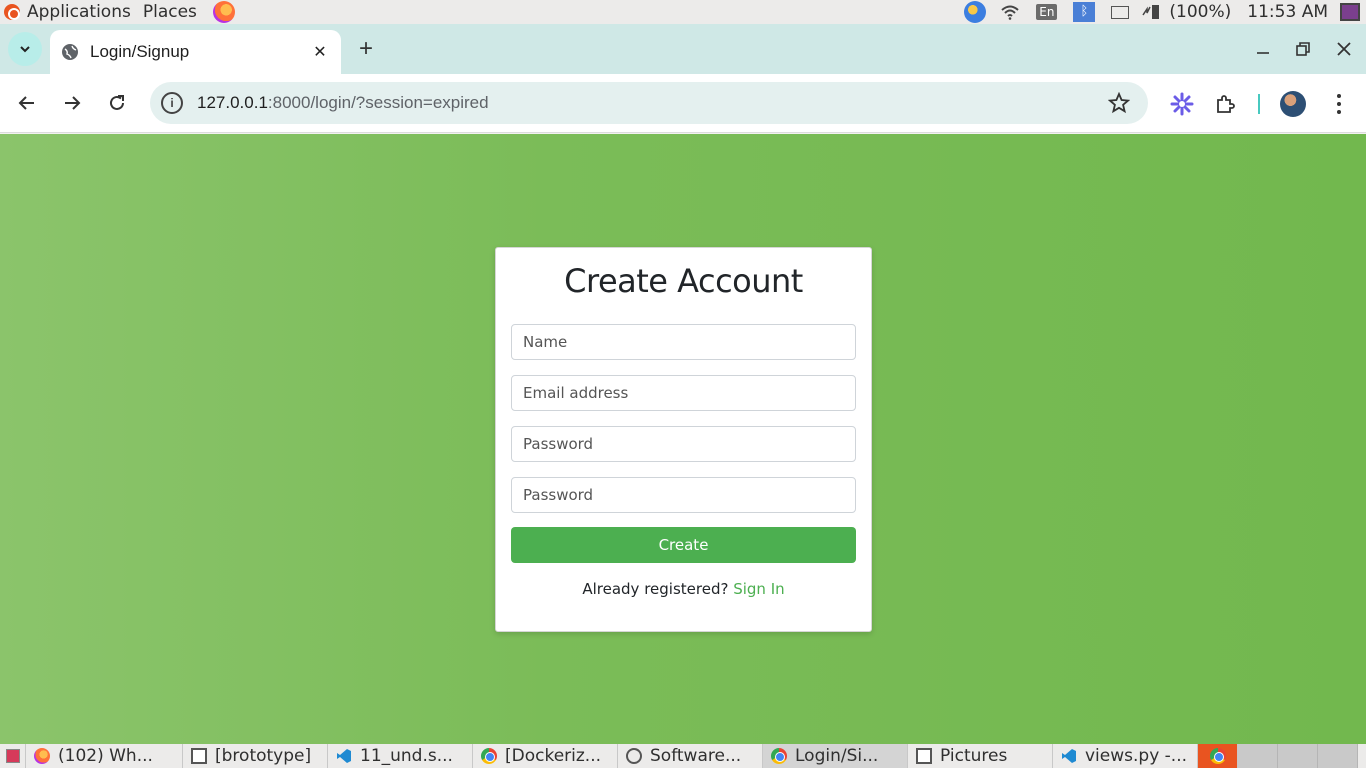 This screenshot has width=1366, height=768. I want to click on sign-in-prompt: Already registered? Sign In, so click(683, 589).